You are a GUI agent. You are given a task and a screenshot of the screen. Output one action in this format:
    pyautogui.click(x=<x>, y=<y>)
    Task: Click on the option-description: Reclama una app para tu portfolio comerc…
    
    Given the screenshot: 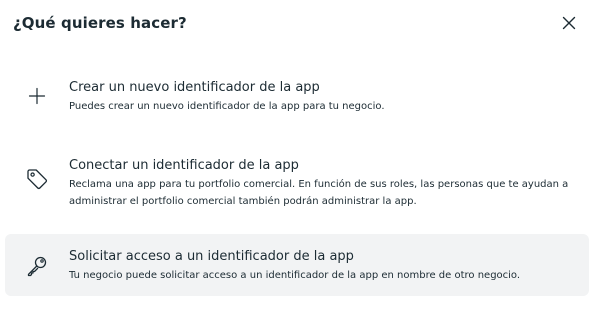 What is the action you would take?
    pyautogui.click(x=319, y=193)
    